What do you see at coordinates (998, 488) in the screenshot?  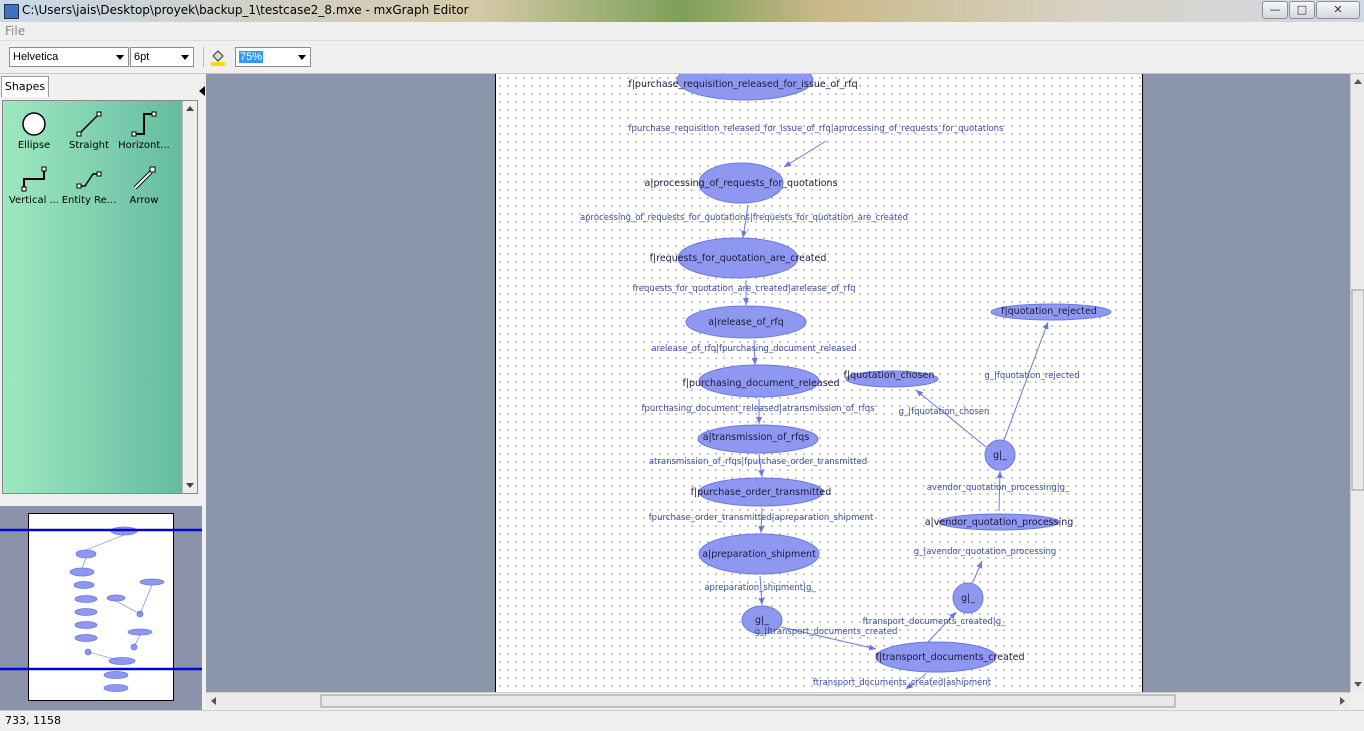 I see `edge-label: avendor_quotation_processing|g_` at bounding box center [998, 488].